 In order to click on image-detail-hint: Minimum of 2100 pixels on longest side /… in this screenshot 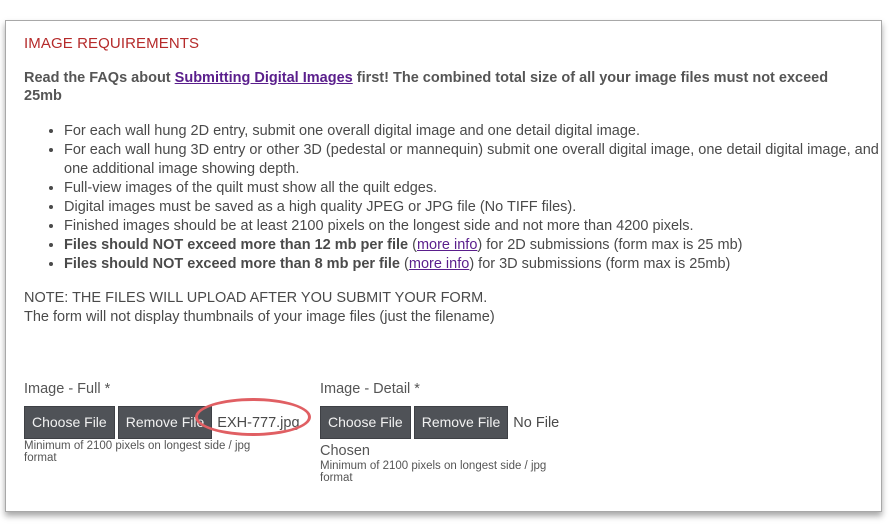, I will do `click(433, 472)`.